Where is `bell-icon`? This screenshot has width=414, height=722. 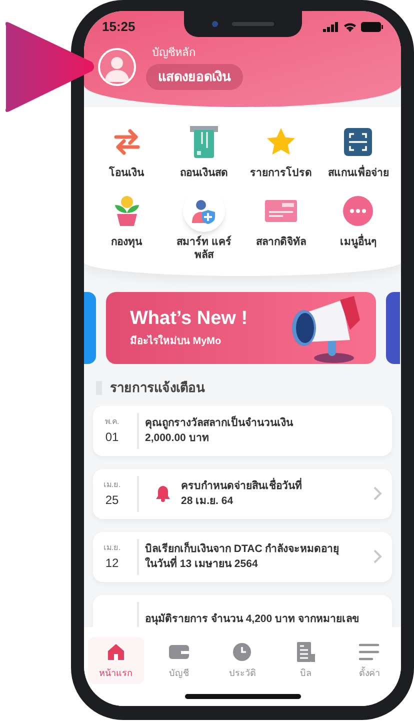 bell-icon is located at coordinates (163, 493).